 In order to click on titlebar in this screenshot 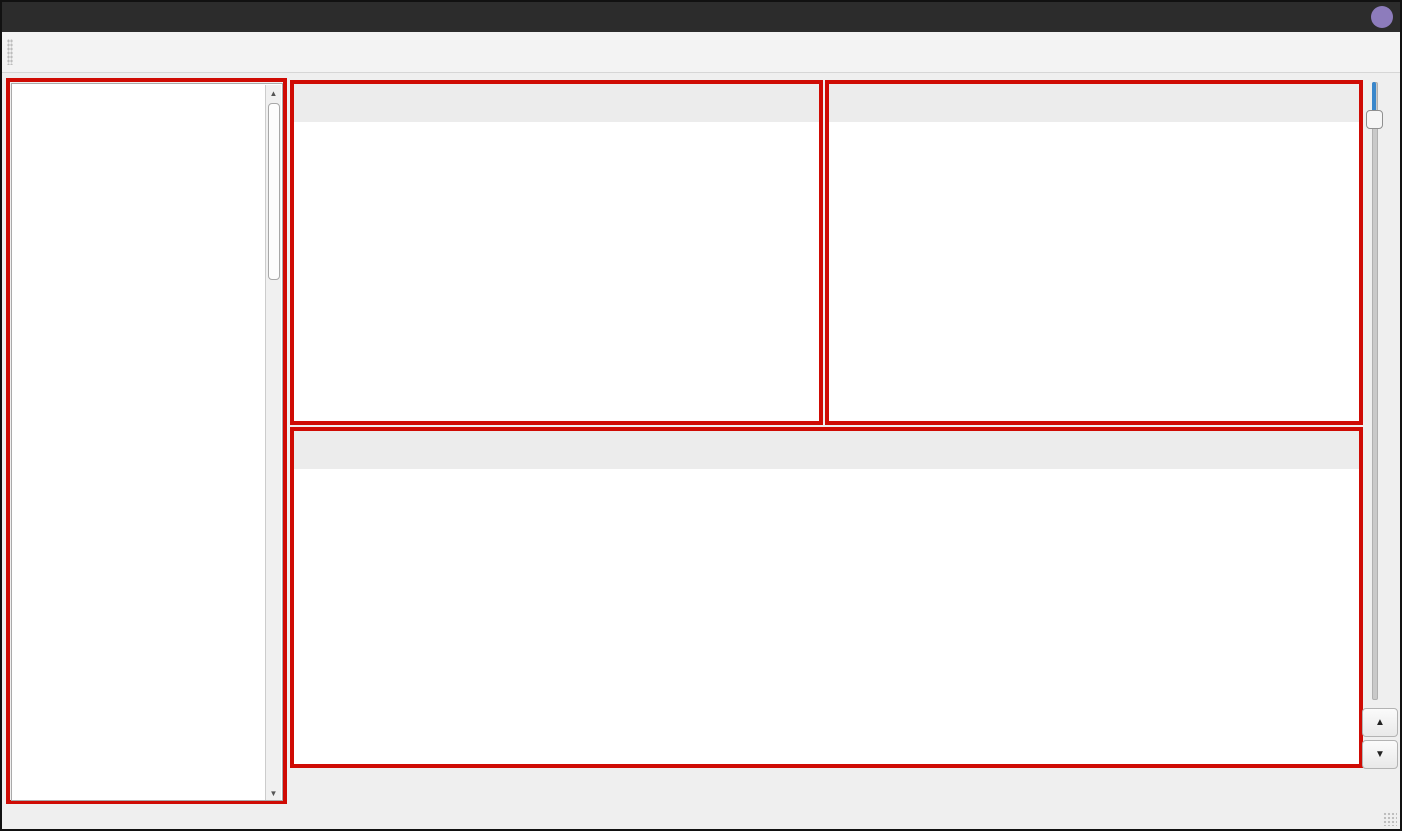, I will do `click(701, 17)`.